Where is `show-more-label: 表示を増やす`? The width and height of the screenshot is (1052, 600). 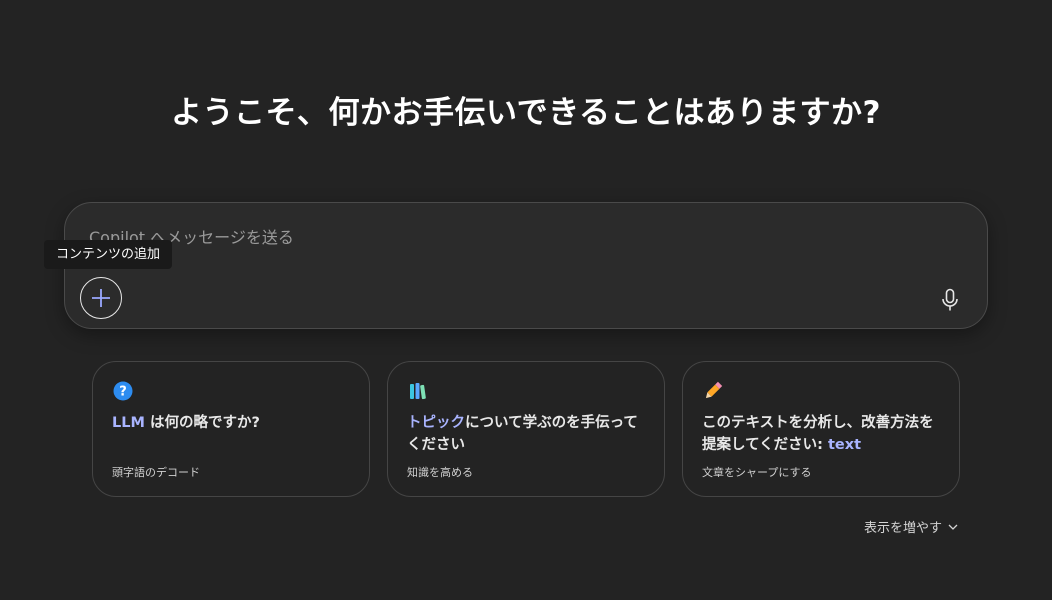 show-more-label: 表示を増やす is located at coordinates (903, 528).